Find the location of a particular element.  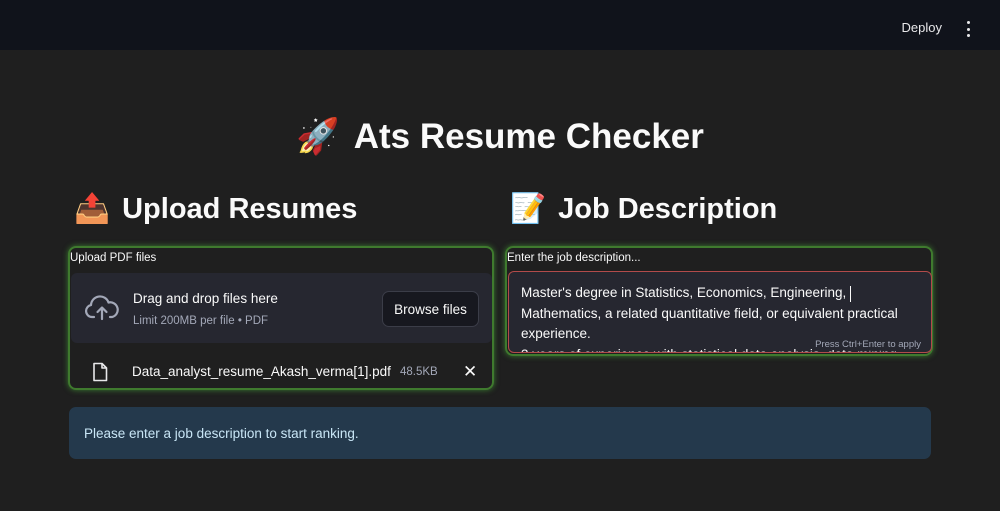

page-title: 🚀 Ats Resume Checker is located at coordinates (500, 136).